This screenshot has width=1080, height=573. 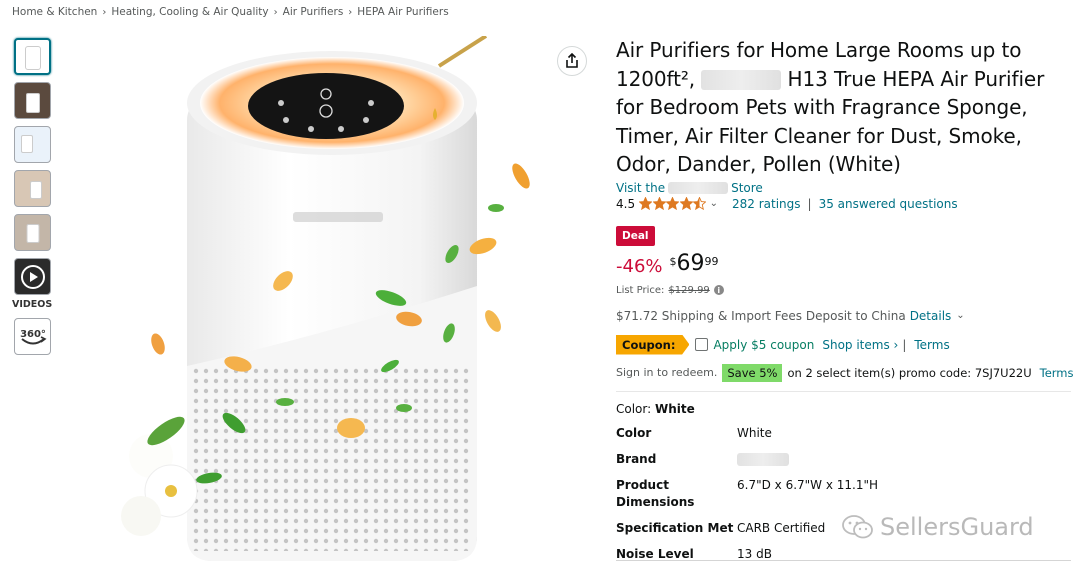 I want to click on store-suffix: Store, so click(x=747, y=187).